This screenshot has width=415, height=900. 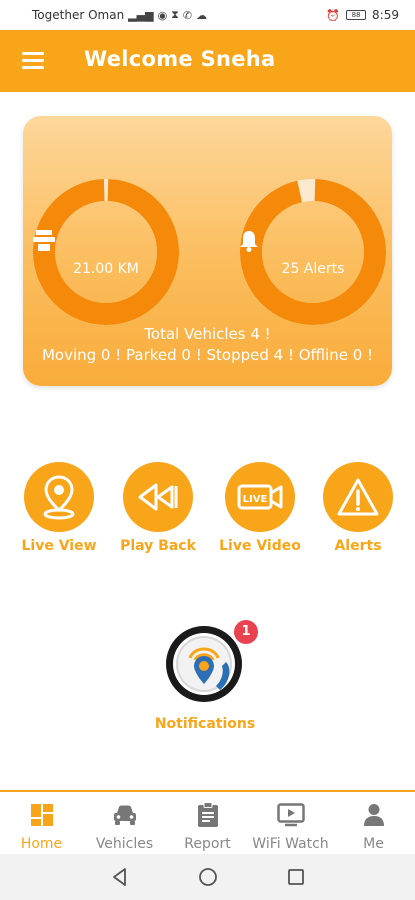 What do you see at coordinates (202, 15) in the screenshot?
I see `cloud-icon: ☁` at bounding box center [202, 15].